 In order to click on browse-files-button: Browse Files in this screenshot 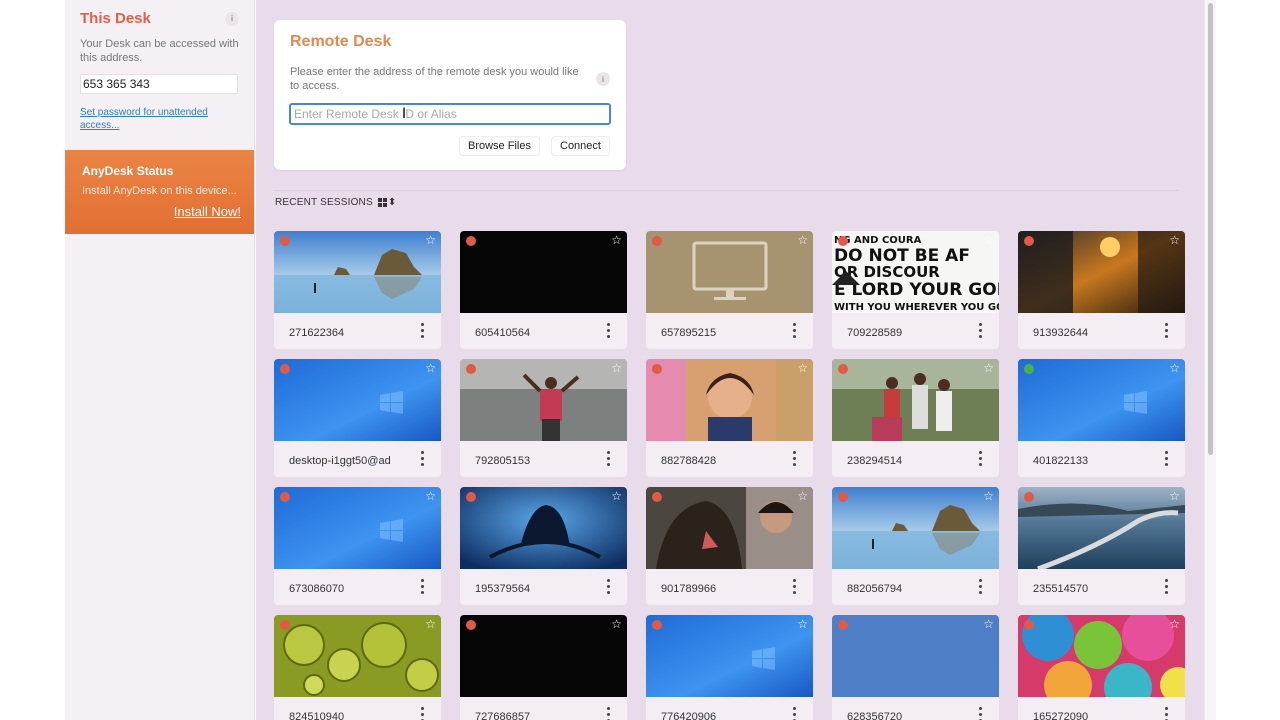, I will do `click(499, 146)`.